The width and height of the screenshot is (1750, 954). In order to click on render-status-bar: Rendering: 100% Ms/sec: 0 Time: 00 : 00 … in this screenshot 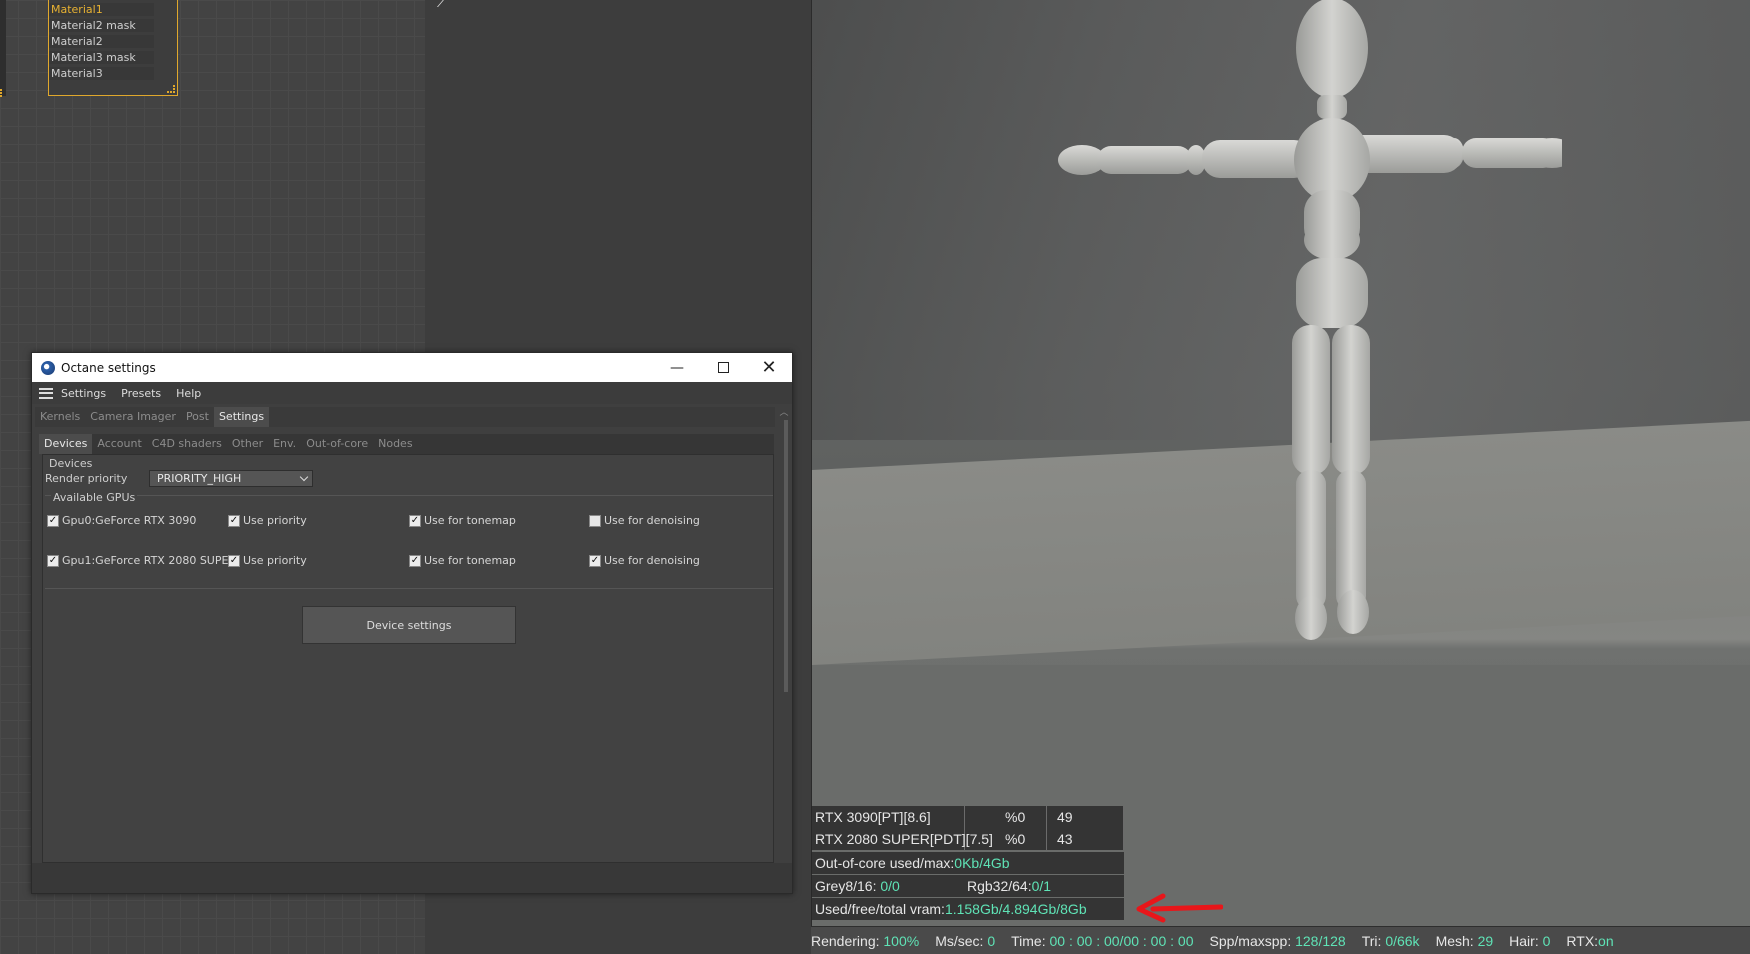, I will do `click(1280, 940)`.